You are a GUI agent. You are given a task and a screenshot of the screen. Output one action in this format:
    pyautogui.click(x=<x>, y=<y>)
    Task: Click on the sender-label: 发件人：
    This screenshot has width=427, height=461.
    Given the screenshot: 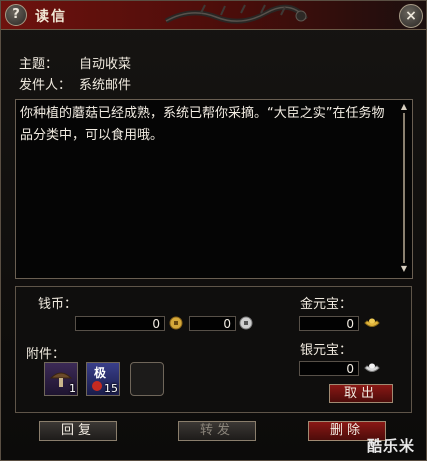 What is the action you would take?
    pyautogui.click(x=45, y=85)
    